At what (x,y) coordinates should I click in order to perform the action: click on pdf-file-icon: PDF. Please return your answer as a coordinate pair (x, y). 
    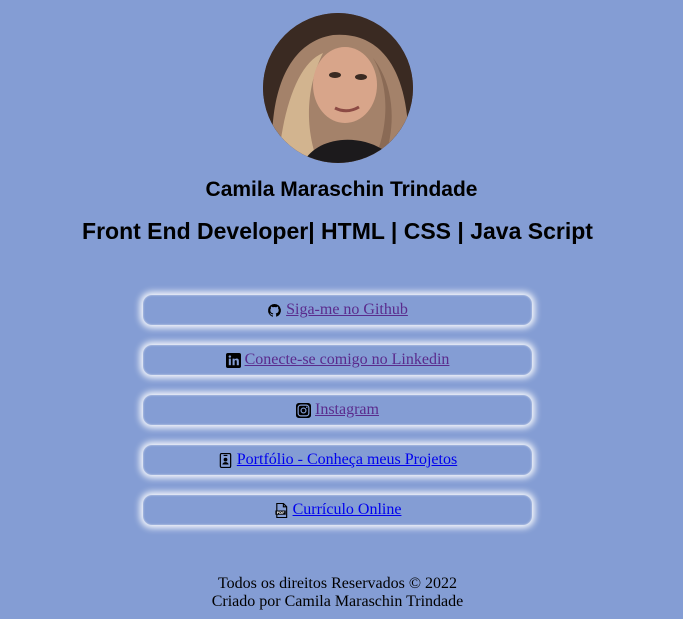
    Looking at the image, I should click on (281, 510).